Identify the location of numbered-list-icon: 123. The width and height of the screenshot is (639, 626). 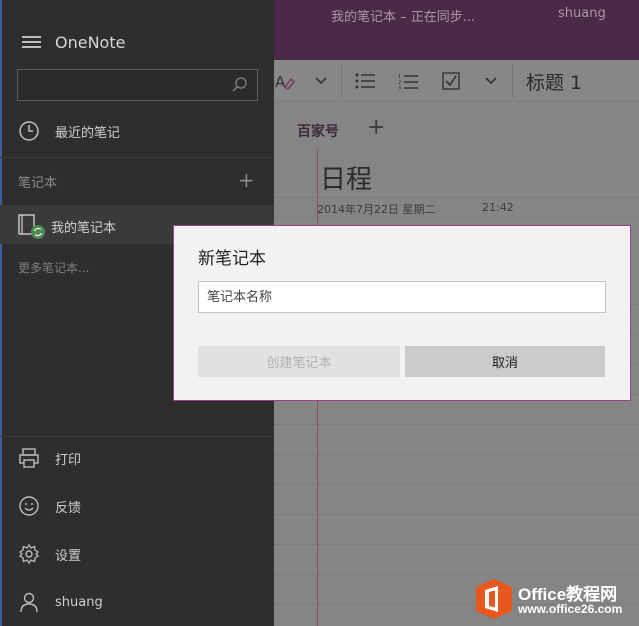
(408, 81).